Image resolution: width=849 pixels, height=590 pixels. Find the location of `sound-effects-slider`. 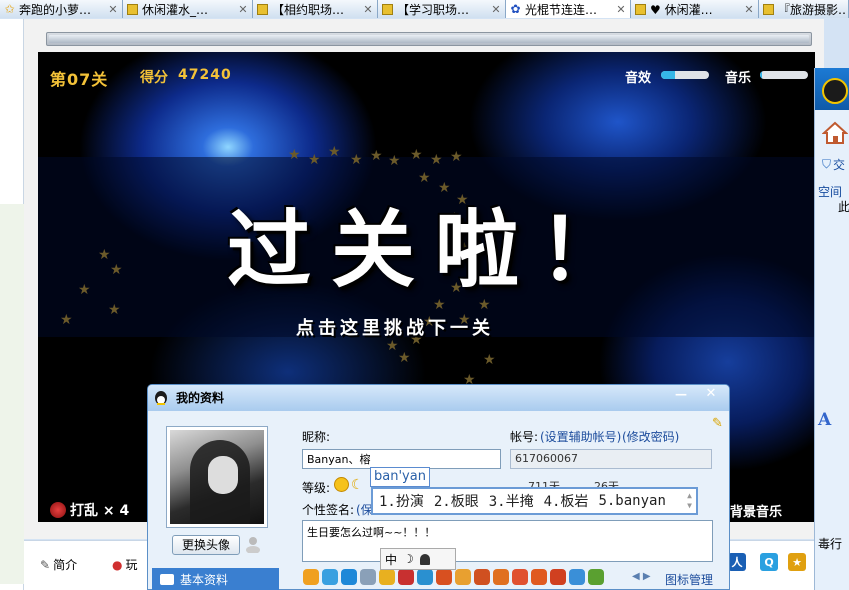

sound-effects-slider is located at coordinates (685, 75).